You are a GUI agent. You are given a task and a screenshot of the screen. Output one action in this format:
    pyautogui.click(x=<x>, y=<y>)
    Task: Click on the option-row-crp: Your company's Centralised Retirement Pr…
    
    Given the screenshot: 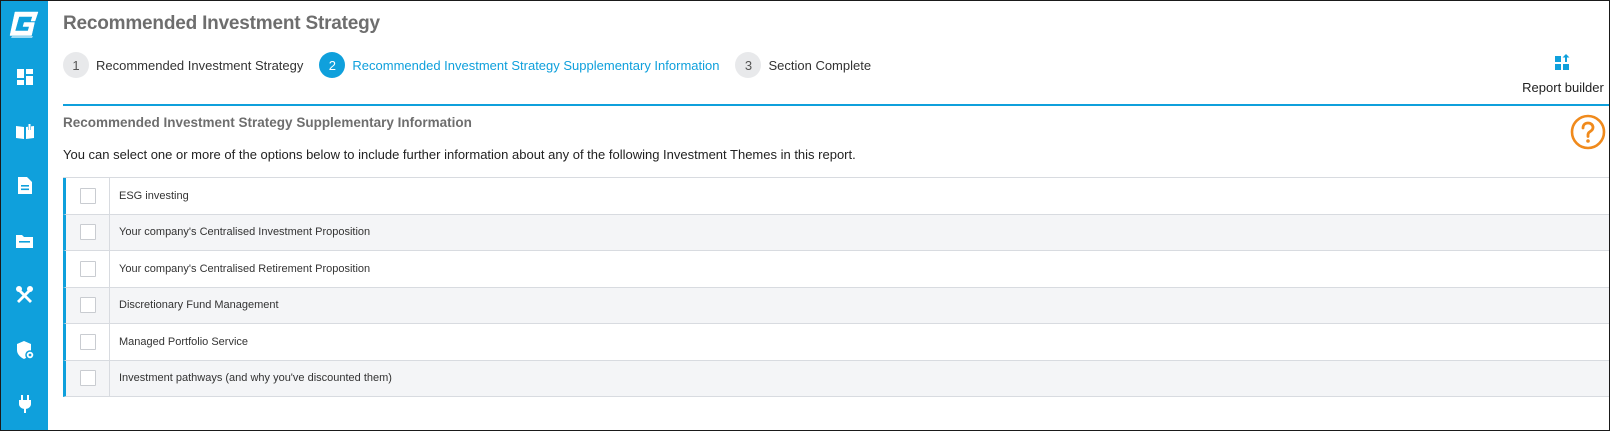 What is the action you would take?
    pyautogui.click(x=836, y=269)
    